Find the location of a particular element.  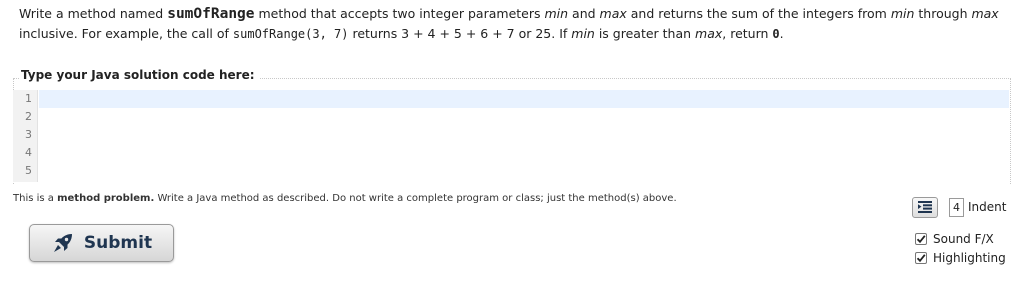

highlighting-checkbox is located at coordinates (921, 258).